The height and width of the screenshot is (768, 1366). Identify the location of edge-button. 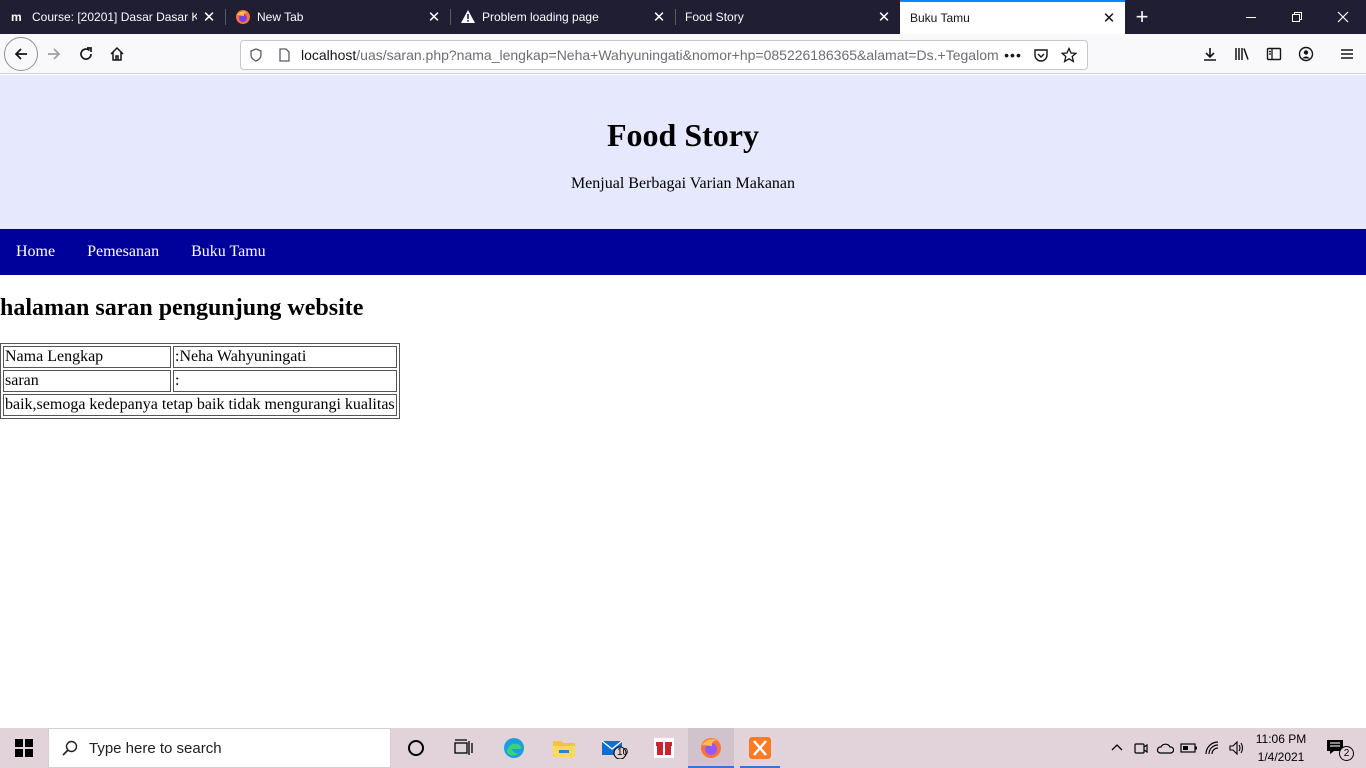
(514, 748).